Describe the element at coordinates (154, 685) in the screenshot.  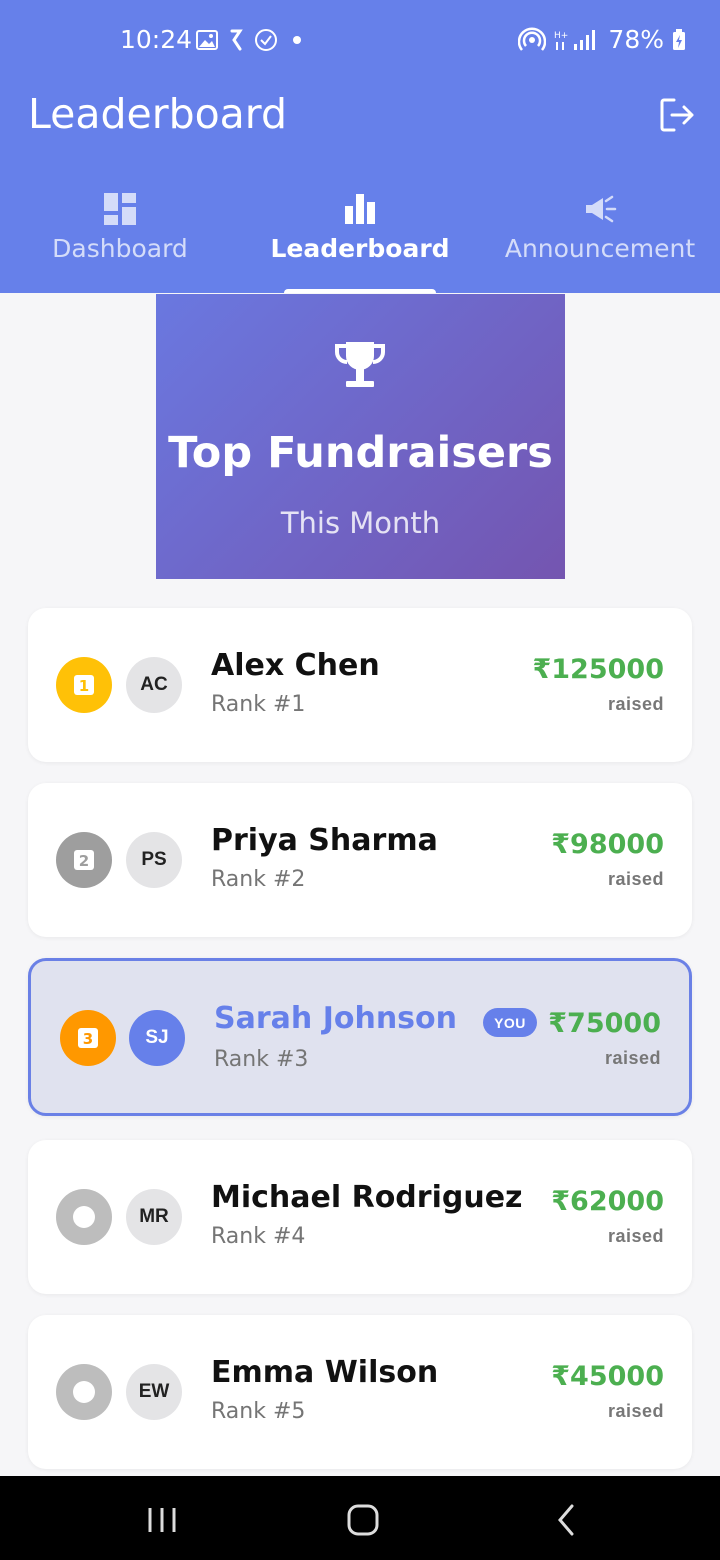
I see `avatar: AC` at that location.